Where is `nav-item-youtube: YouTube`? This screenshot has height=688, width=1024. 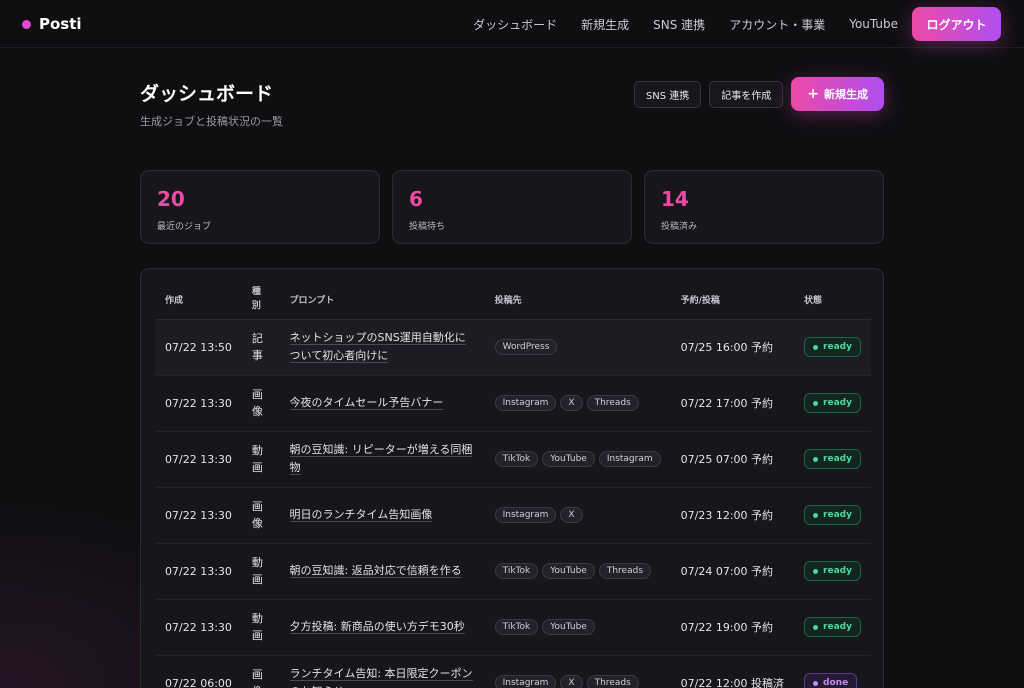 nav-item-youtube: YouTube is located at coordinates (873, 24).